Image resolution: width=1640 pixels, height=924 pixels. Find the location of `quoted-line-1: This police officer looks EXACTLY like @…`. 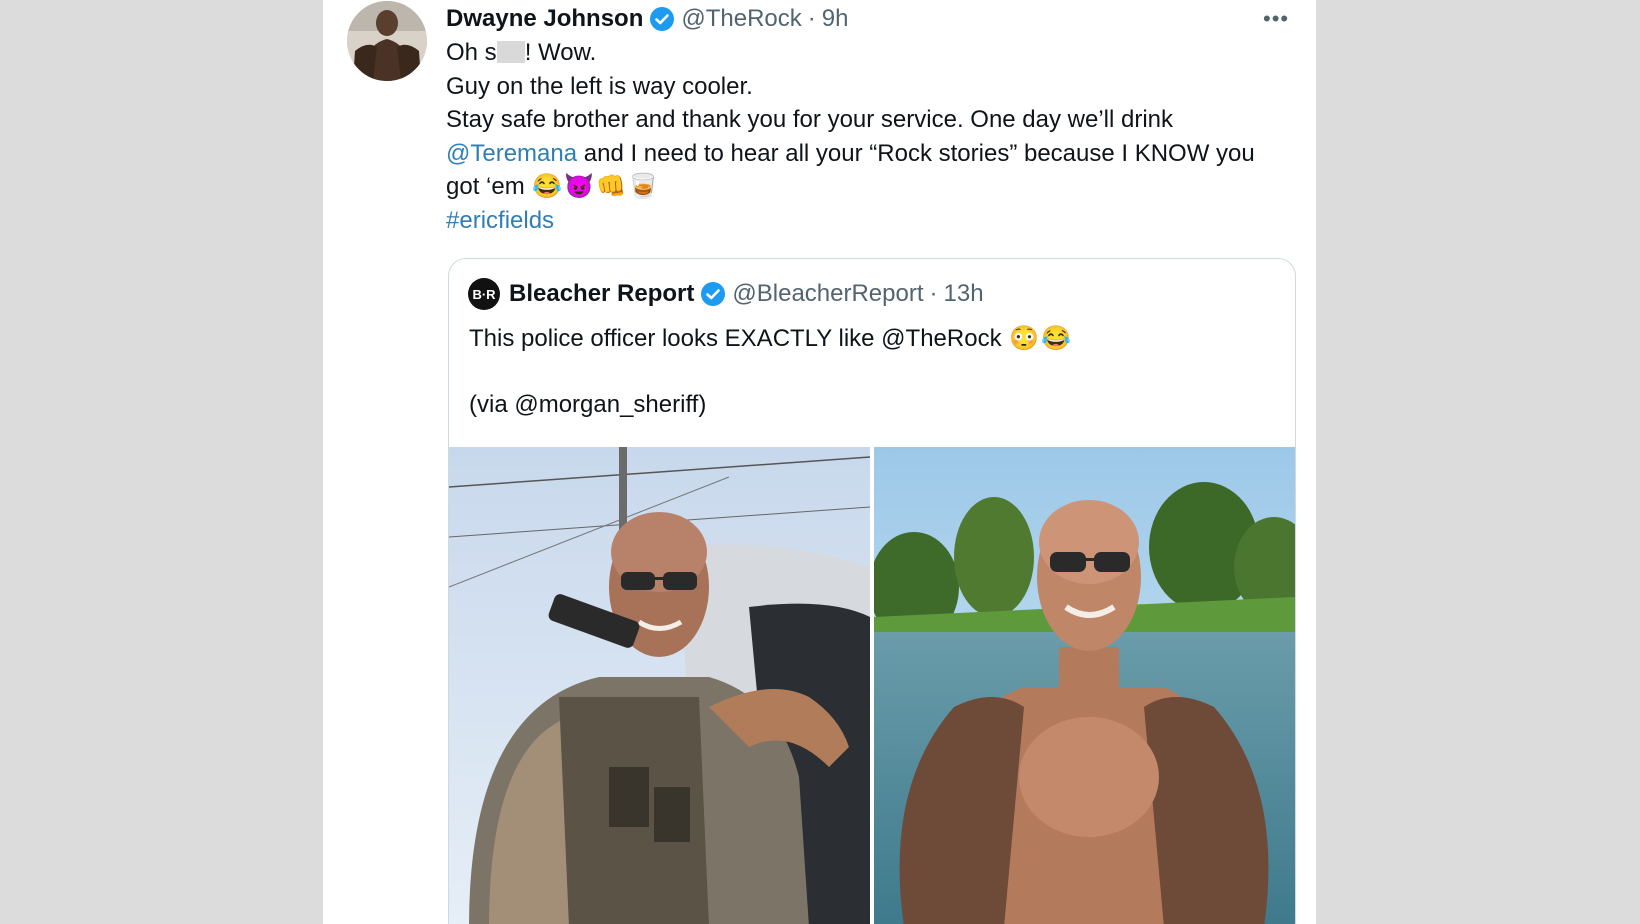

quoted-line-1: This police officer looks EXACTLY like @… is located at coordinates (869, 338).